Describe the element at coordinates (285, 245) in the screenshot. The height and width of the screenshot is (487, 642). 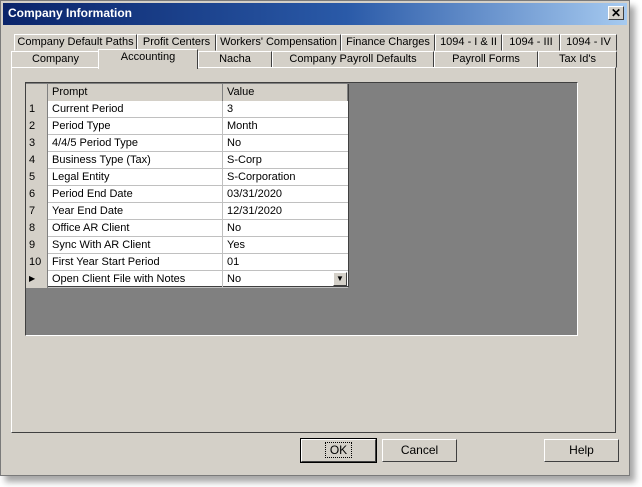
I see `value-cell: Yes` at that location.